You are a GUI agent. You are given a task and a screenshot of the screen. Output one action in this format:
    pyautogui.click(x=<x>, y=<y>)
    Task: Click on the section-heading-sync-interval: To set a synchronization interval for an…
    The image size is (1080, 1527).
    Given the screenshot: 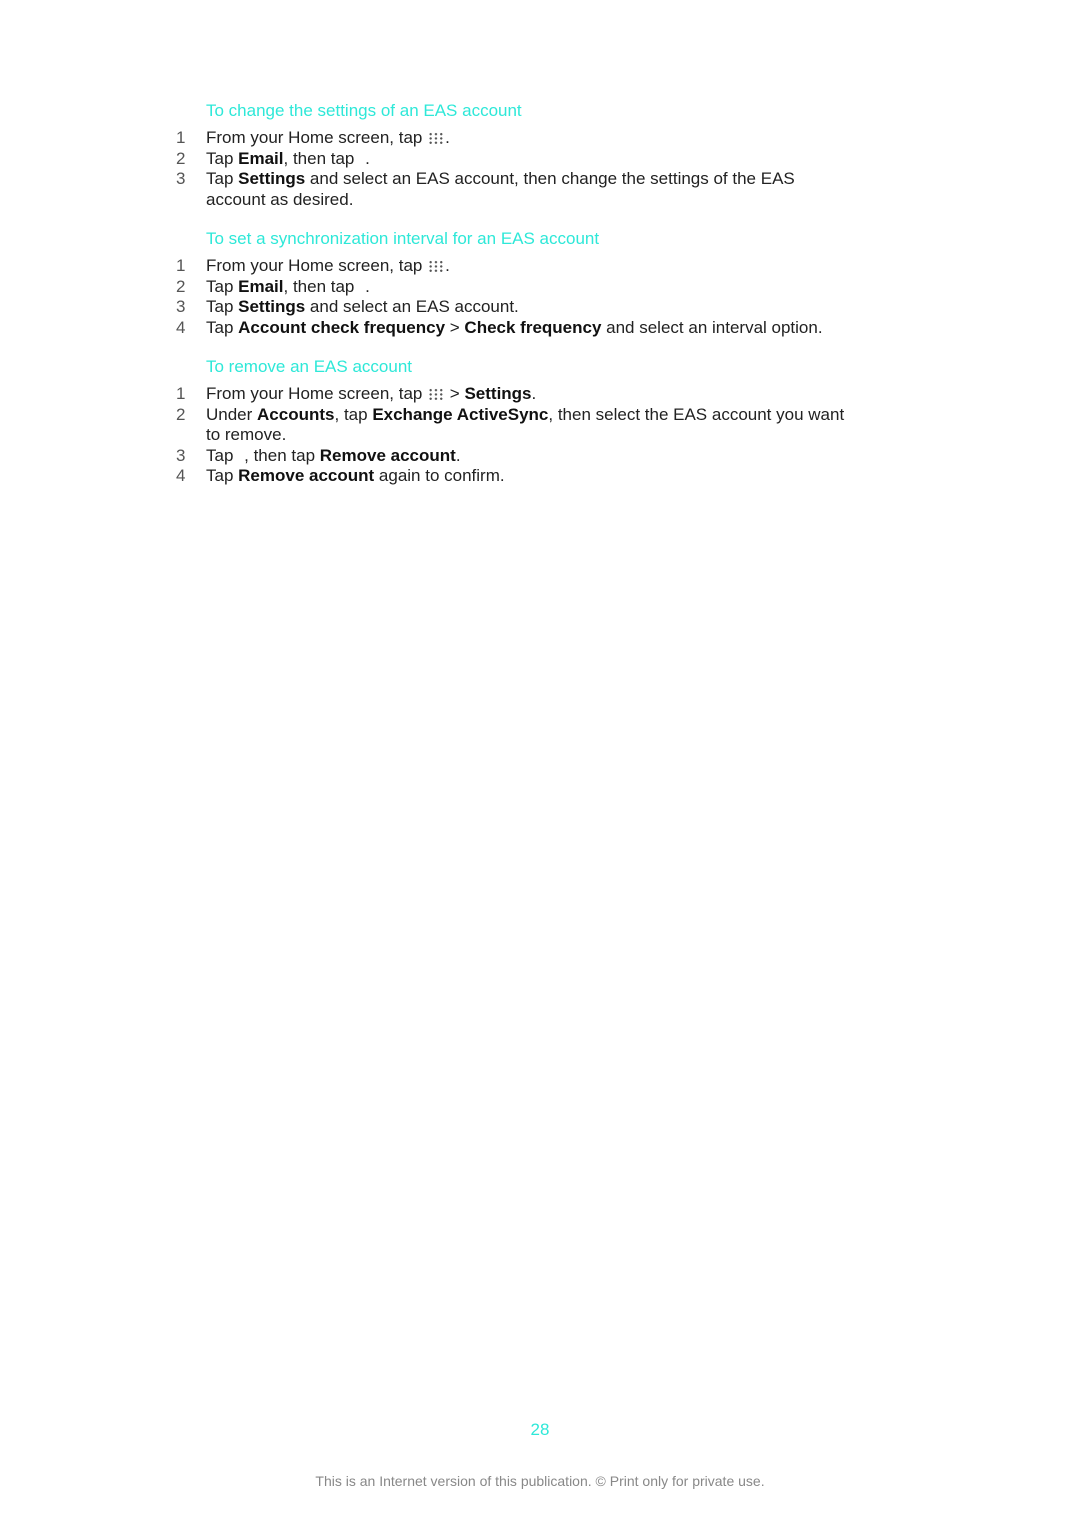 What is the action you would take?
    pyautogui.click(x=403, y=238)
    